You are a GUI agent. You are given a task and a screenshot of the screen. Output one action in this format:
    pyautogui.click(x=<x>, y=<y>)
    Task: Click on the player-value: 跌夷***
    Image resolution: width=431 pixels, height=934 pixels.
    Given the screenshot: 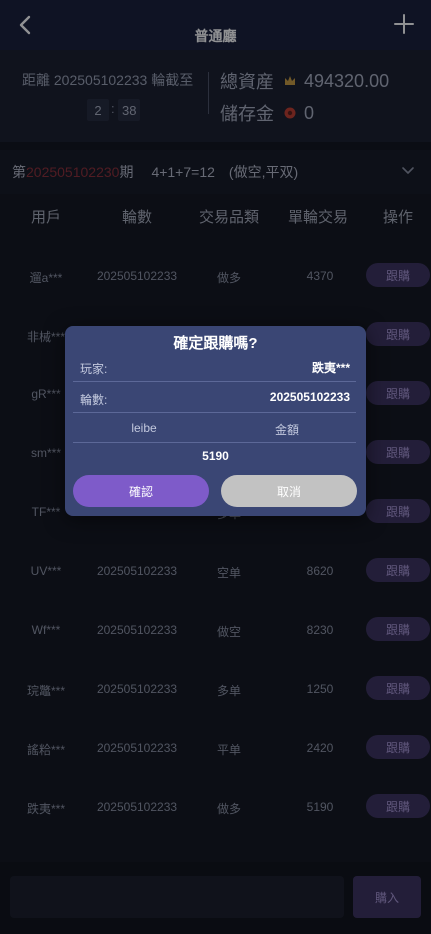 What is the action you would take?
    pyautogui.click(x=330, y=368)
    